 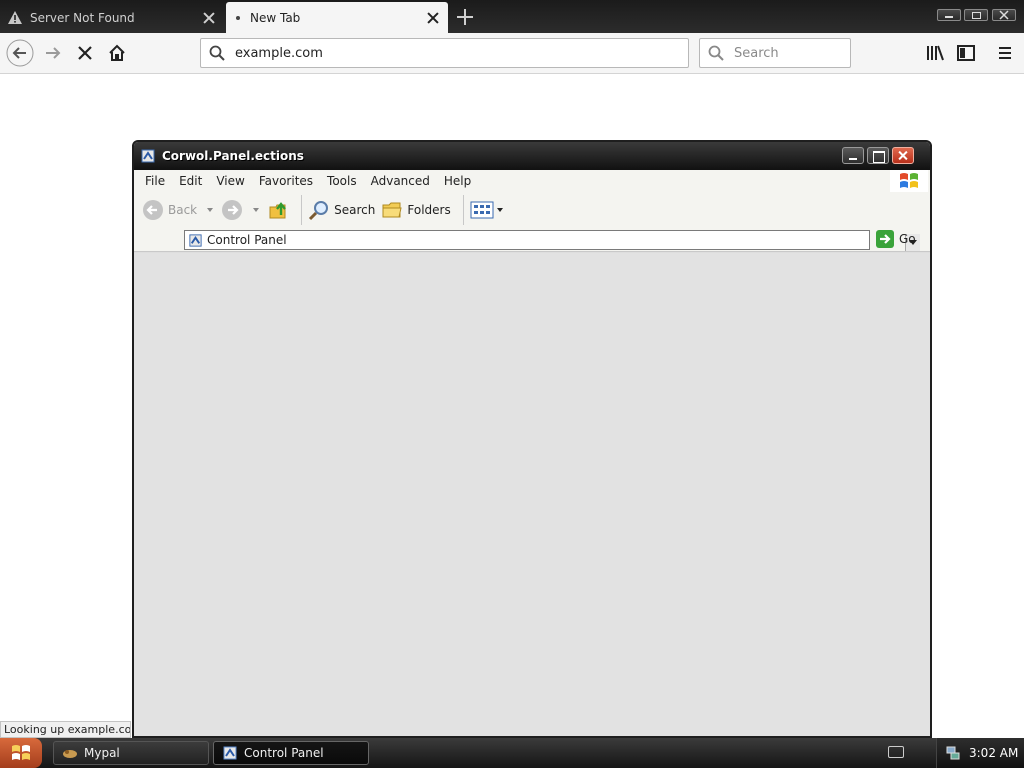 What do you see at coordinates (131, 753) in the screenshot?
I see `taskbar-item-mypal: Mypal` at bounding box center [131, 753].